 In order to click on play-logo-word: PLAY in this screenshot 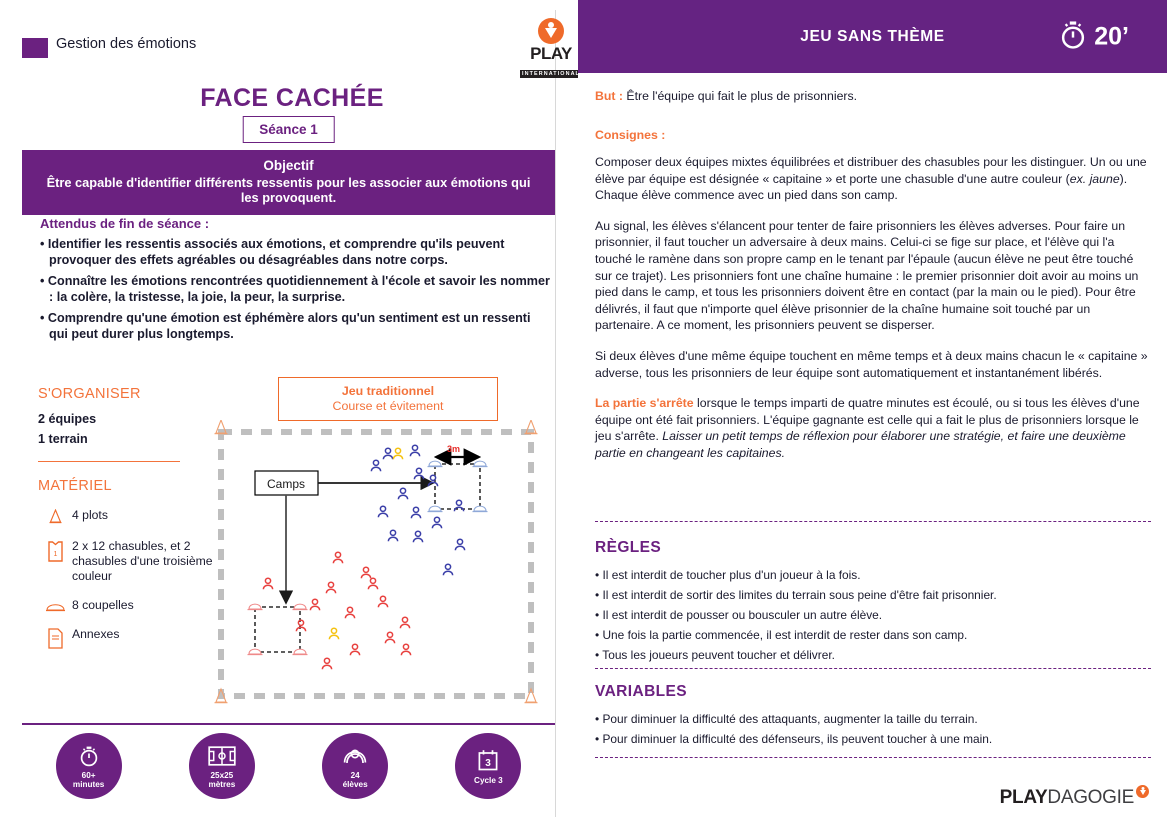, I will do `click(551, 53)`.